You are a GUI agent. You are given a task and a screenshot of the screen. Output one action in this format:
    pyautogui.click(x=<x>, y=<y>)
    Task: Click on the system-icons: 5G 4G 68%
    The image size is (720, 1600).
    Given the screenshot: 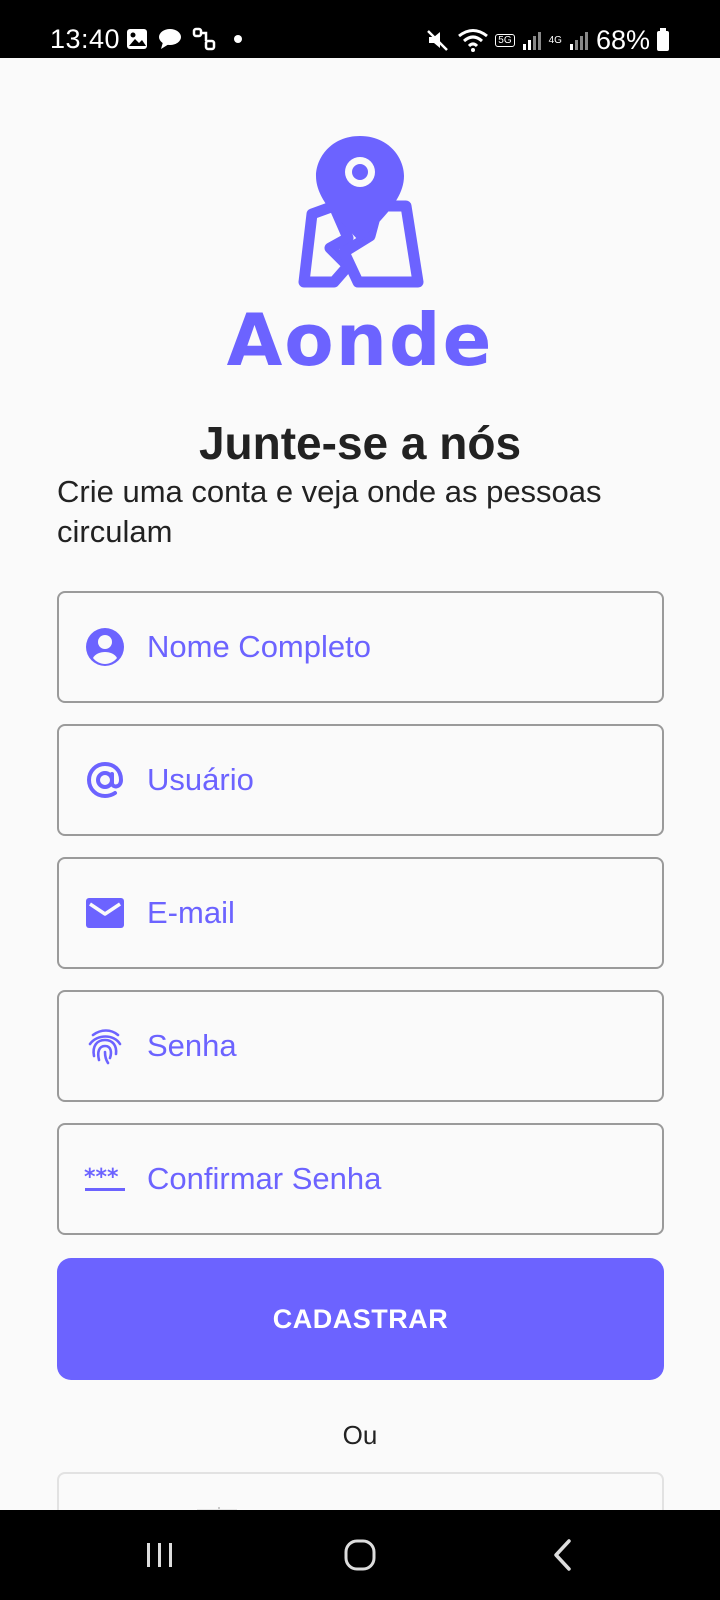 What is the action you would take?
    pyautogui.click(x=547, y=39)
    